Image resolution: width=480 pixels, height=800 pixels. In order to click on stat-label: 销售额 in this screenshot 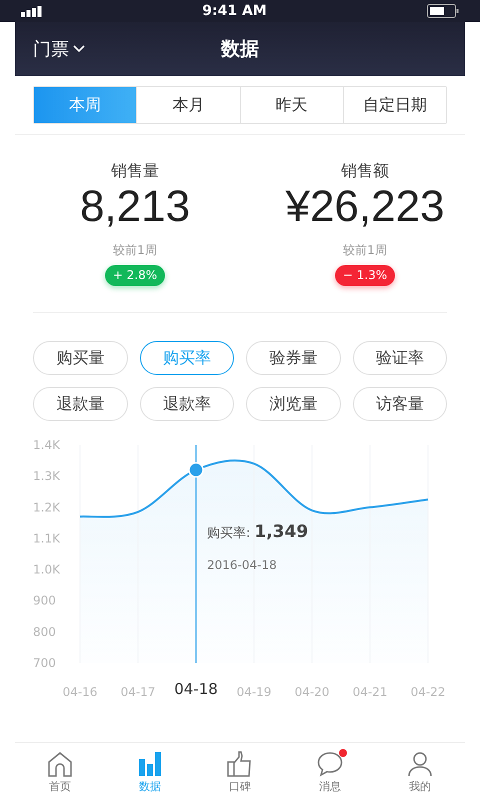, I will do `click(365, 171)`.